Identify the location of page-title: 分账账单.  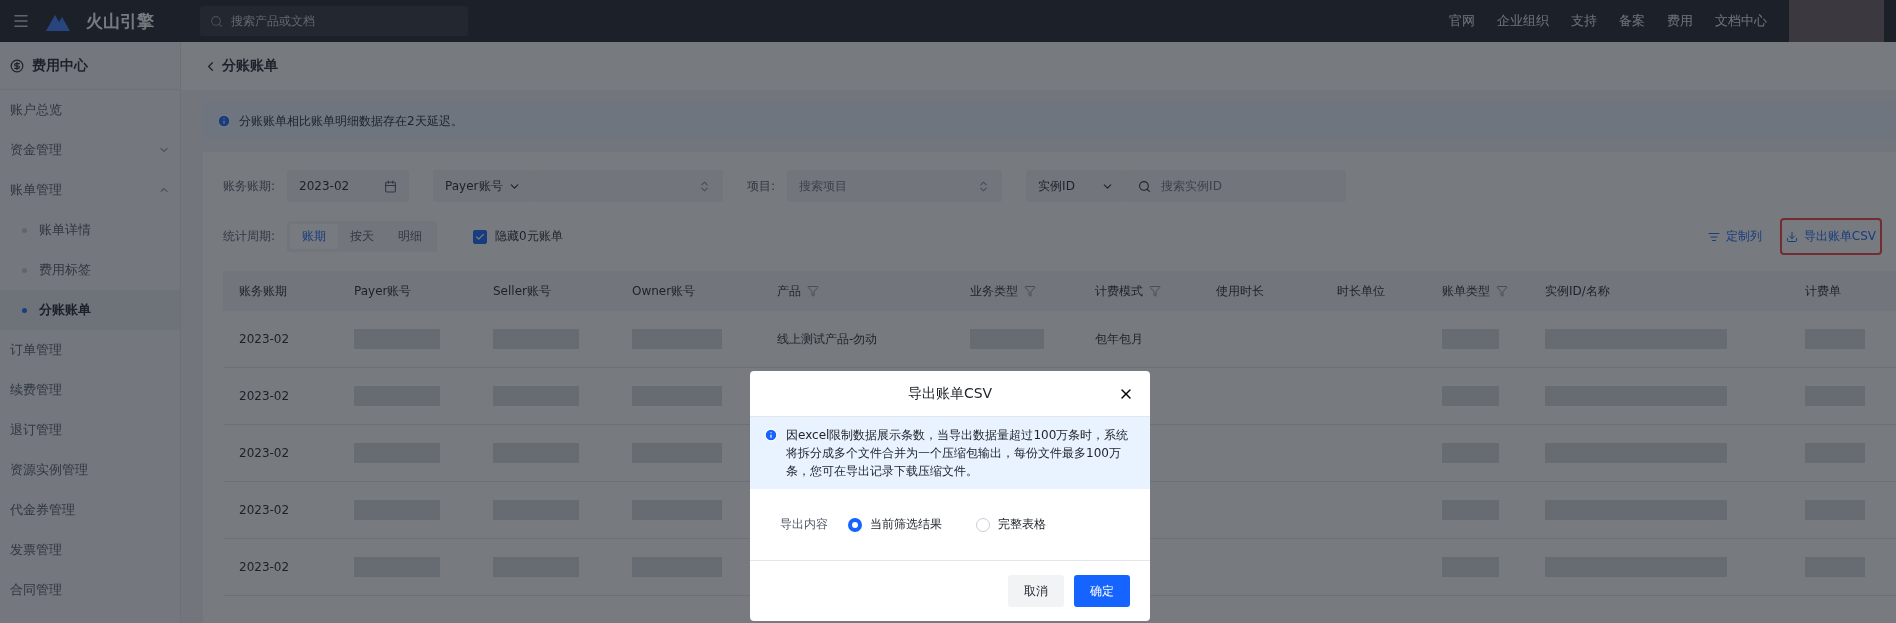
(250, 66).